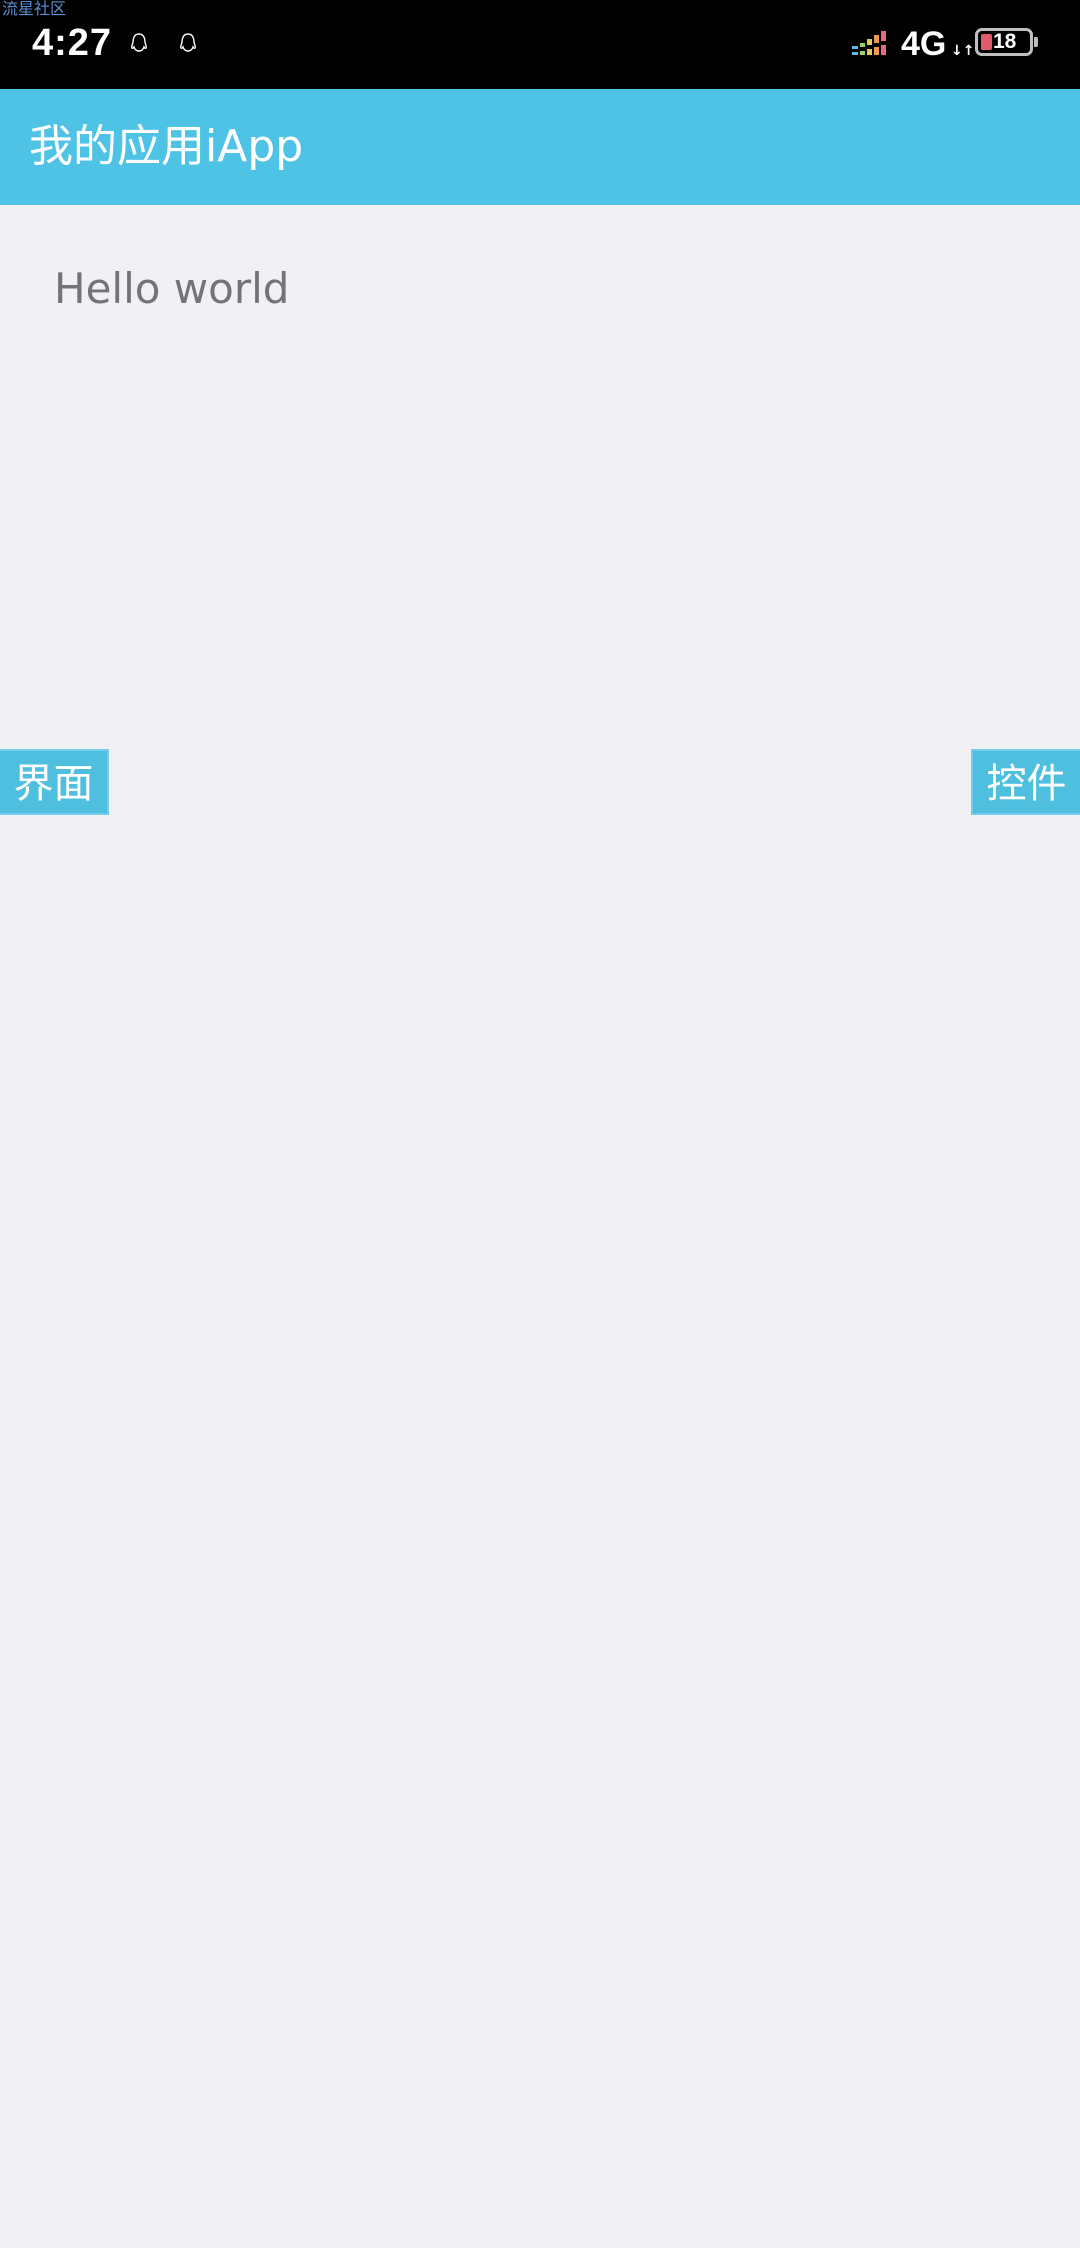 This screenshot has width=1080, height=2248. I want to click on battery-level-text: 18, so click(1005, 41).